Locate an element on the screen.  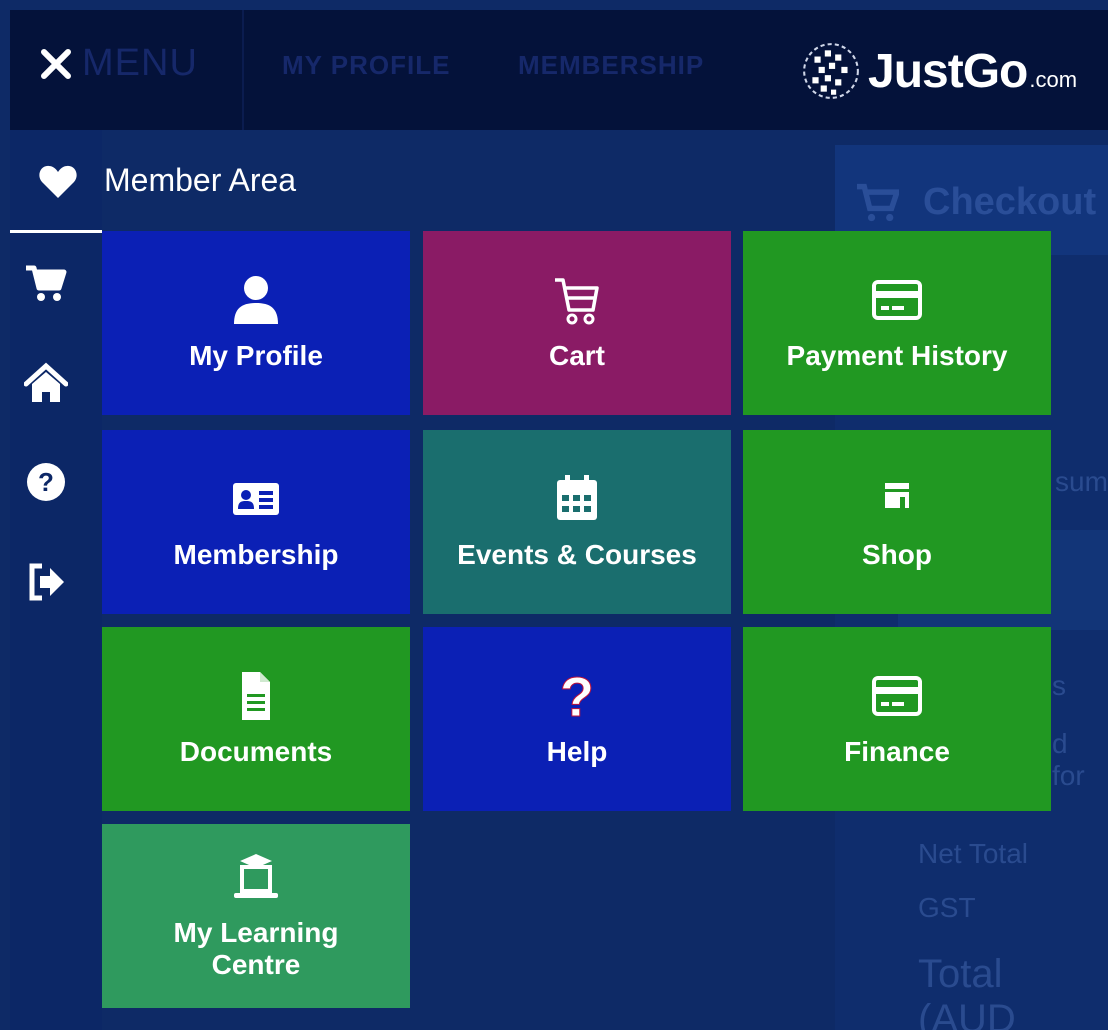
tile-my-learning-centre: My Learning Centre is located at coordinates (256, 916).